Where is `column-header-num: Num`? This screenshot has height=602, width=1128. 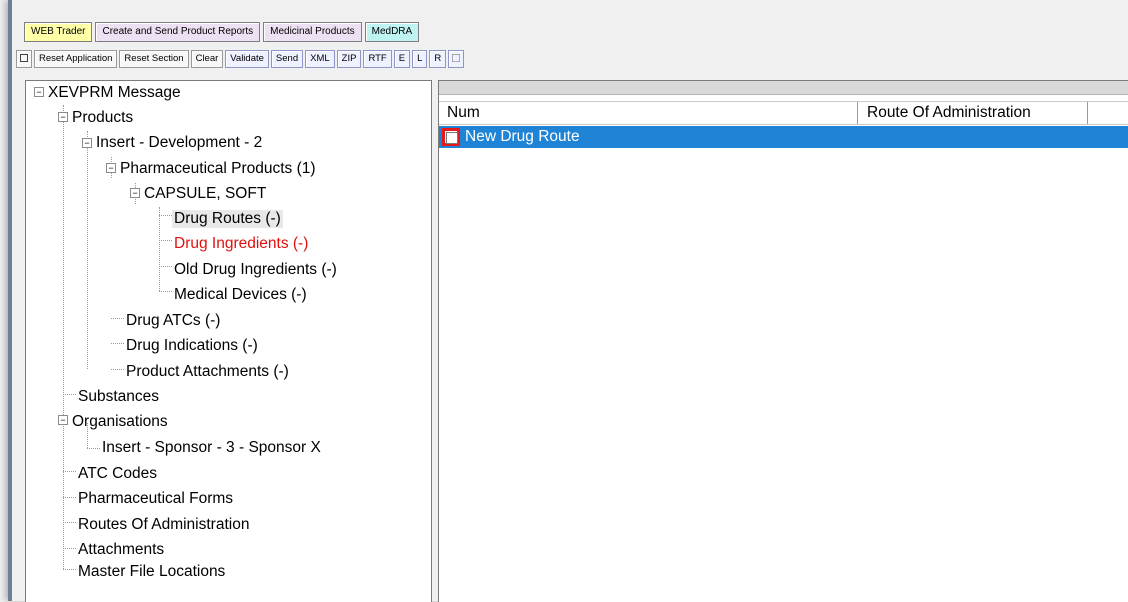
column-header-num: Num is located at coordinates (645, 113).